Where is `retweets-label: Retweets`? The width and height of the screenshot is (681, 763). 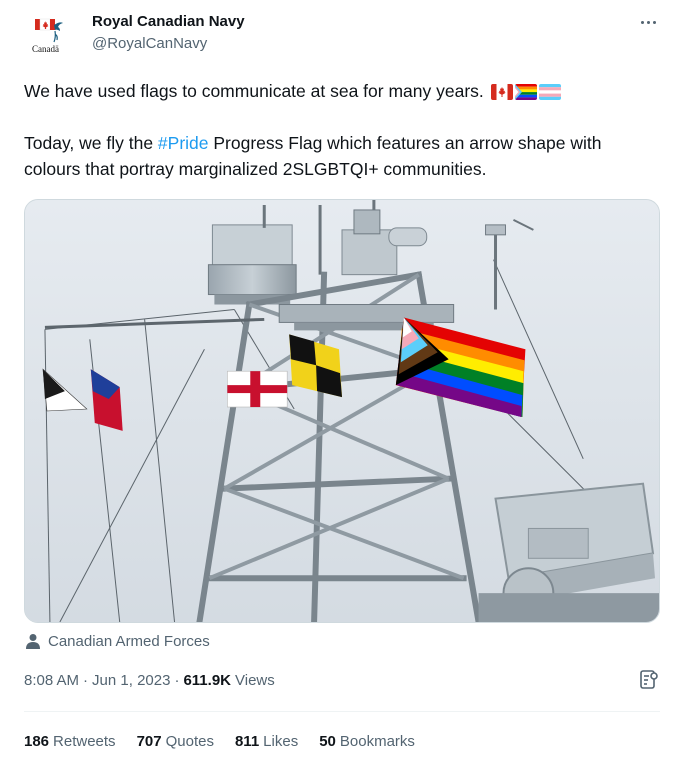 retweets-label: Retweets is located at coordinates (84, 741).